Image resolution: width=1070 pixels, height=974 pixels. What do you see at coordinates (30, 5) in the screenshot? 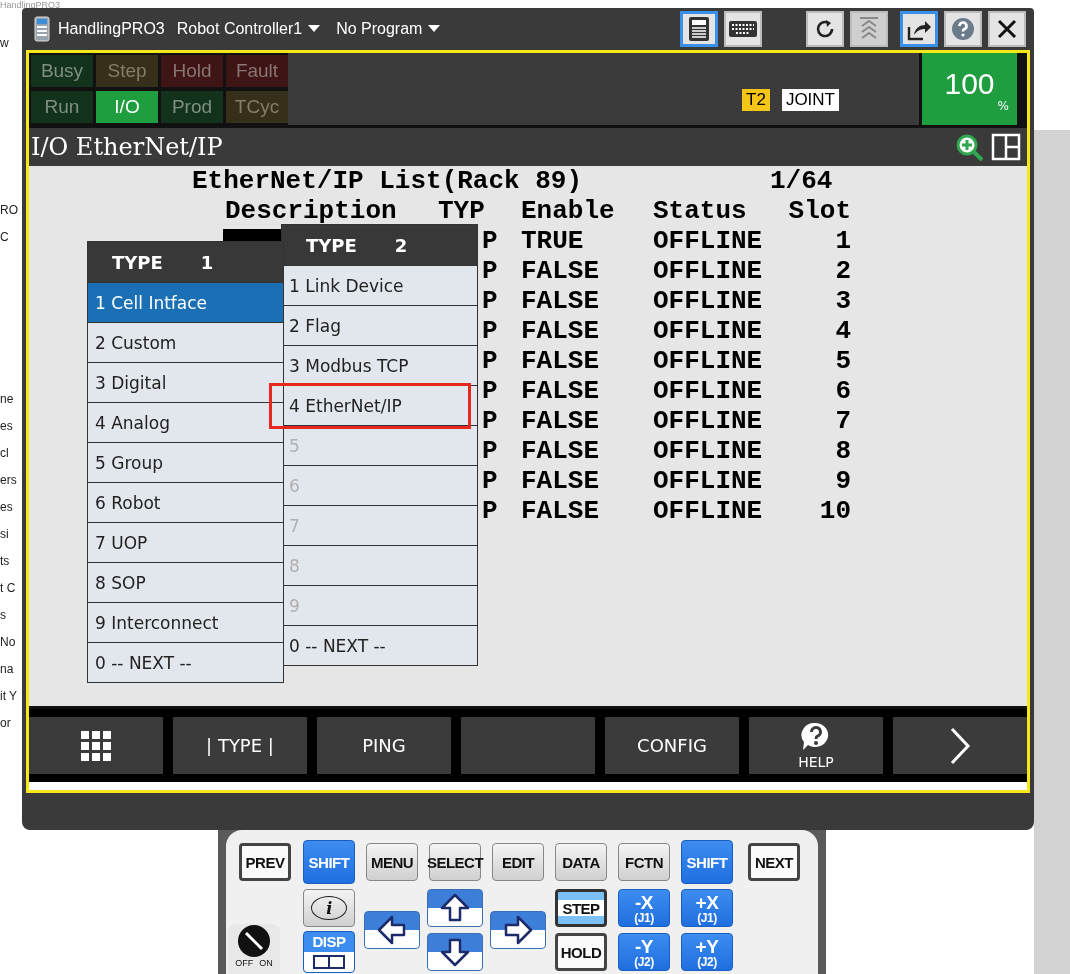
I see `background-window-title: HandlingPRO3` at bounding box center [30, 5].